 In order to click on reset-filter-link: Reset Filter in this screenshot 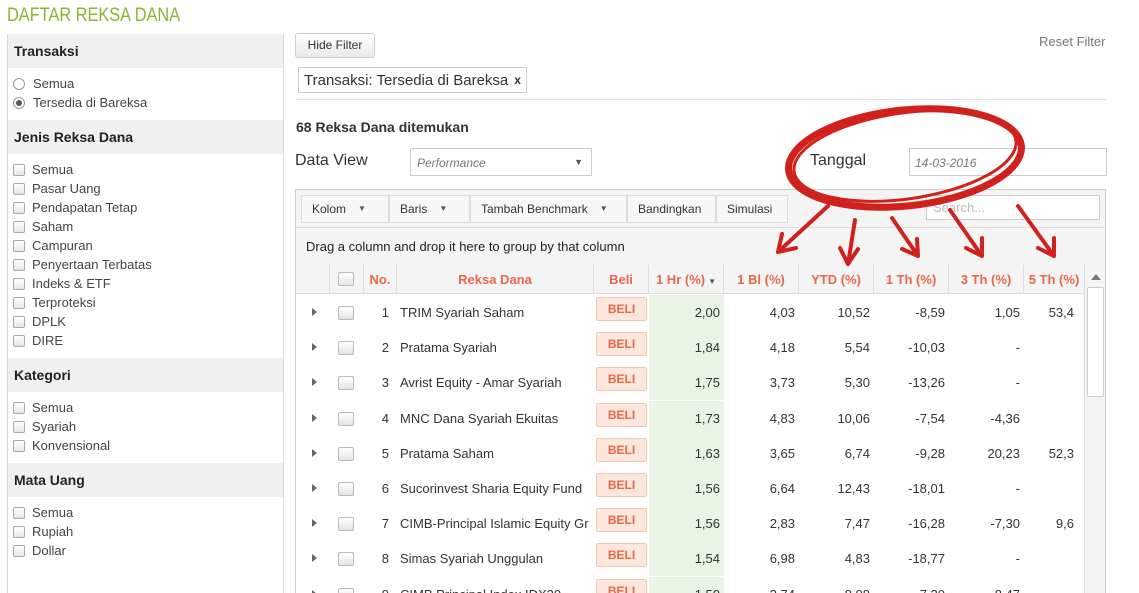, I will do `click(1072, 41)`.